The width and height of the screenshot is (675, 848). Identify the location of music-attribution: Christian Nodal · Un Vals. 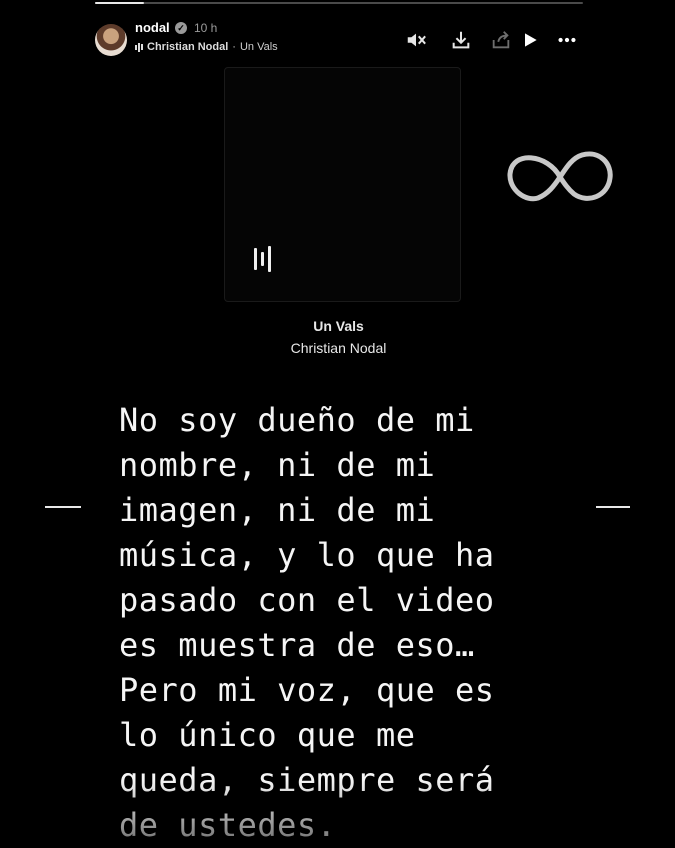
(206, 47).